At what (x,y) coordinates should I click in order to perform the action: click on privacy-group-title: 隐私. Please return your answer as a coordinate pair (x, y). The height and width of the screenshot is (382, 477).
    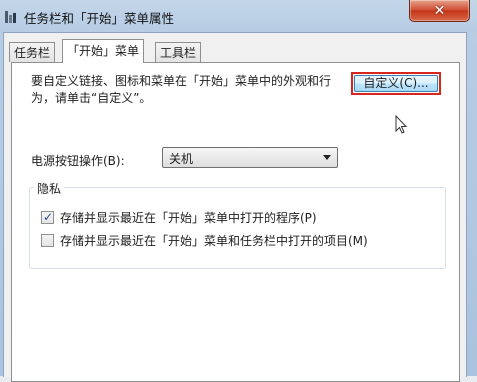
    Looking at the image, I should click on (49, 188).